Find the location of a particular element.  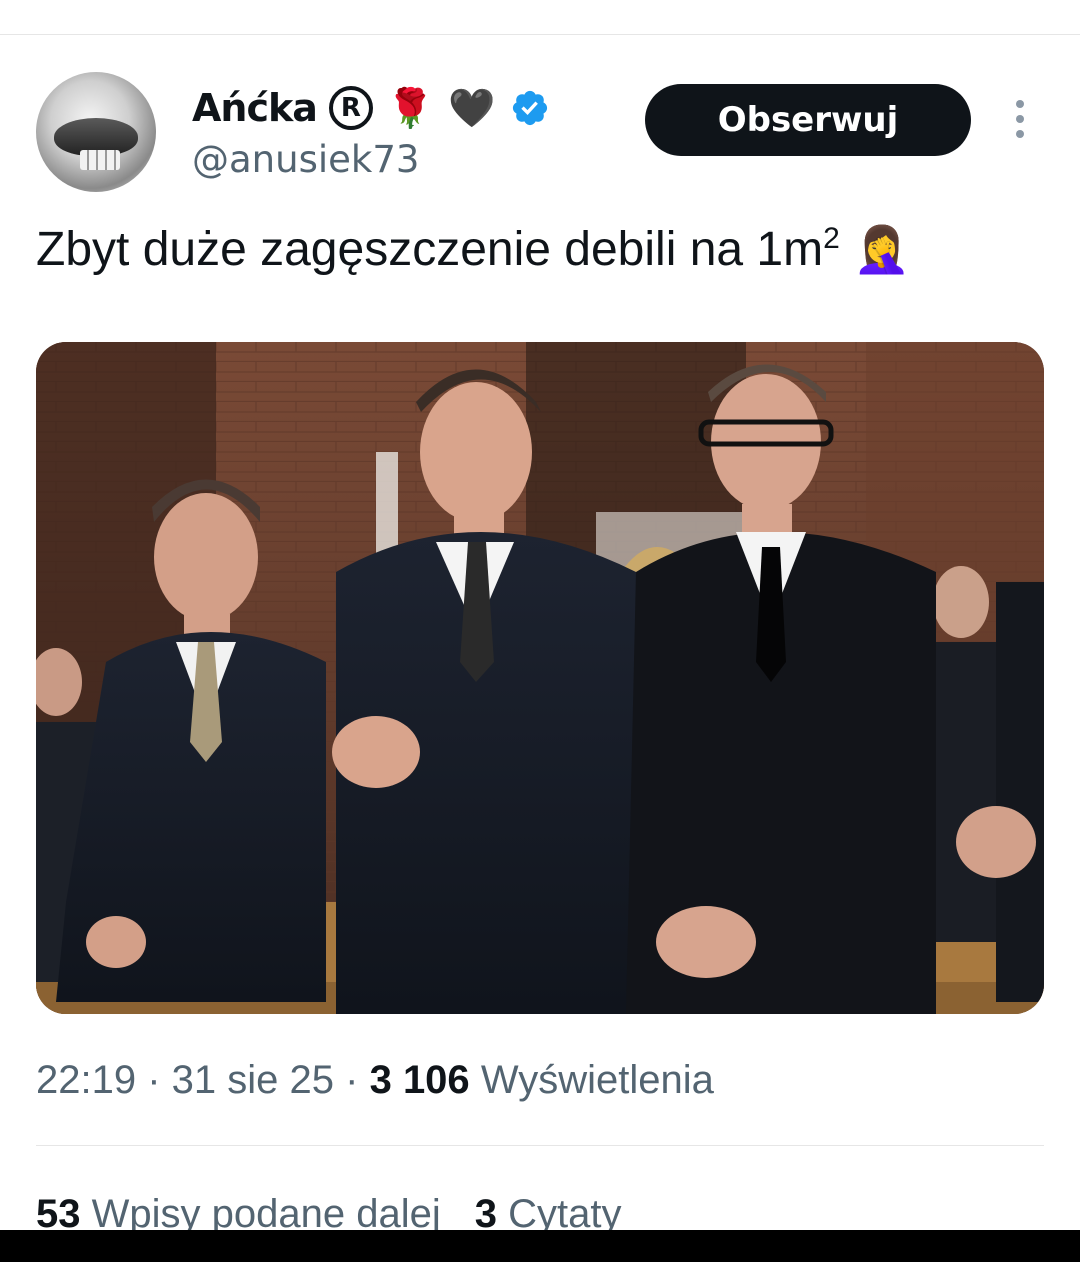

tweet-metadata: 22:19 · 31 sie 25 · 3 106 Wyświetlenia is located at coordinates (375, 1080).